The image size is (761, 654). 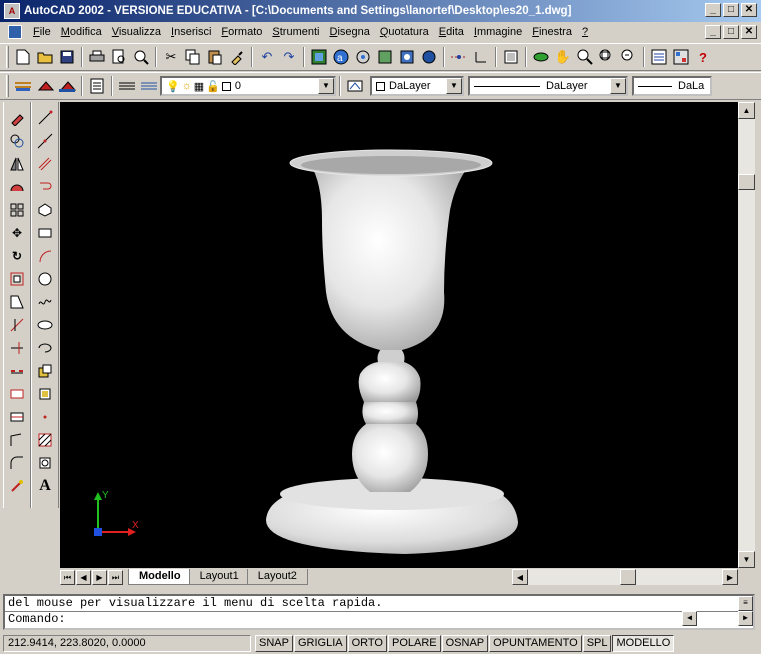 What do you see at coordinates (363, 57) in the screenshot?
I see `properties-icon` at bounding box center [363, 57].